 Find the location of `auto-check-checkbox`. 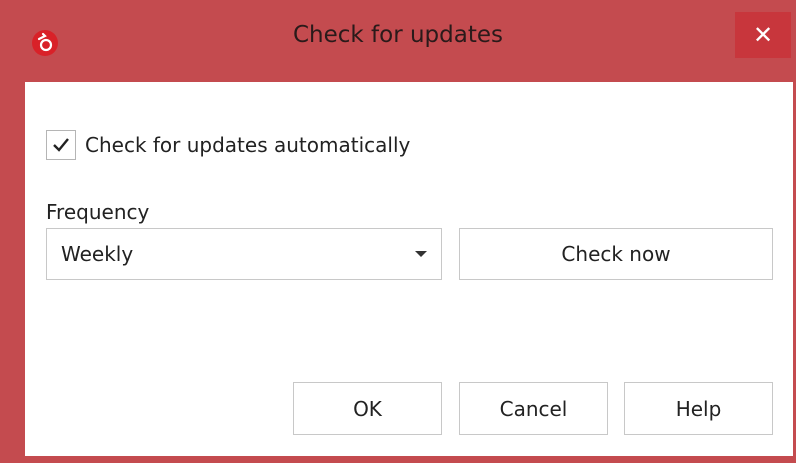

auto-check-checkbox is located at coordinates (61, 145).